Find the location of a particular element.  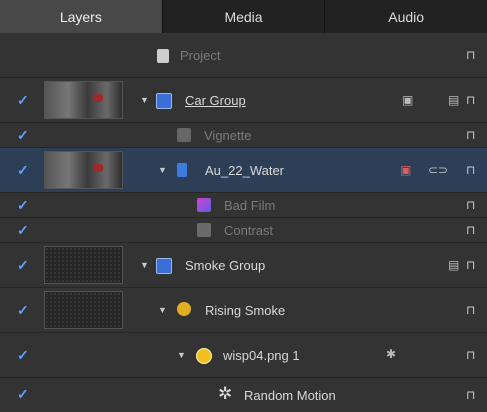

tab-layers: Layers is located at coordinates (81, 16).